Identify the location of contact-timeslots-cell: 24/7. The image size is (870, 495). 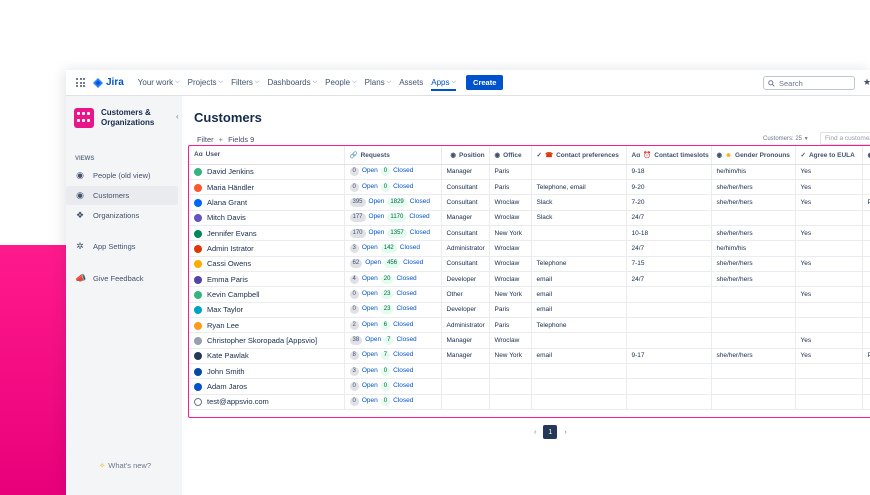
(669, 218).